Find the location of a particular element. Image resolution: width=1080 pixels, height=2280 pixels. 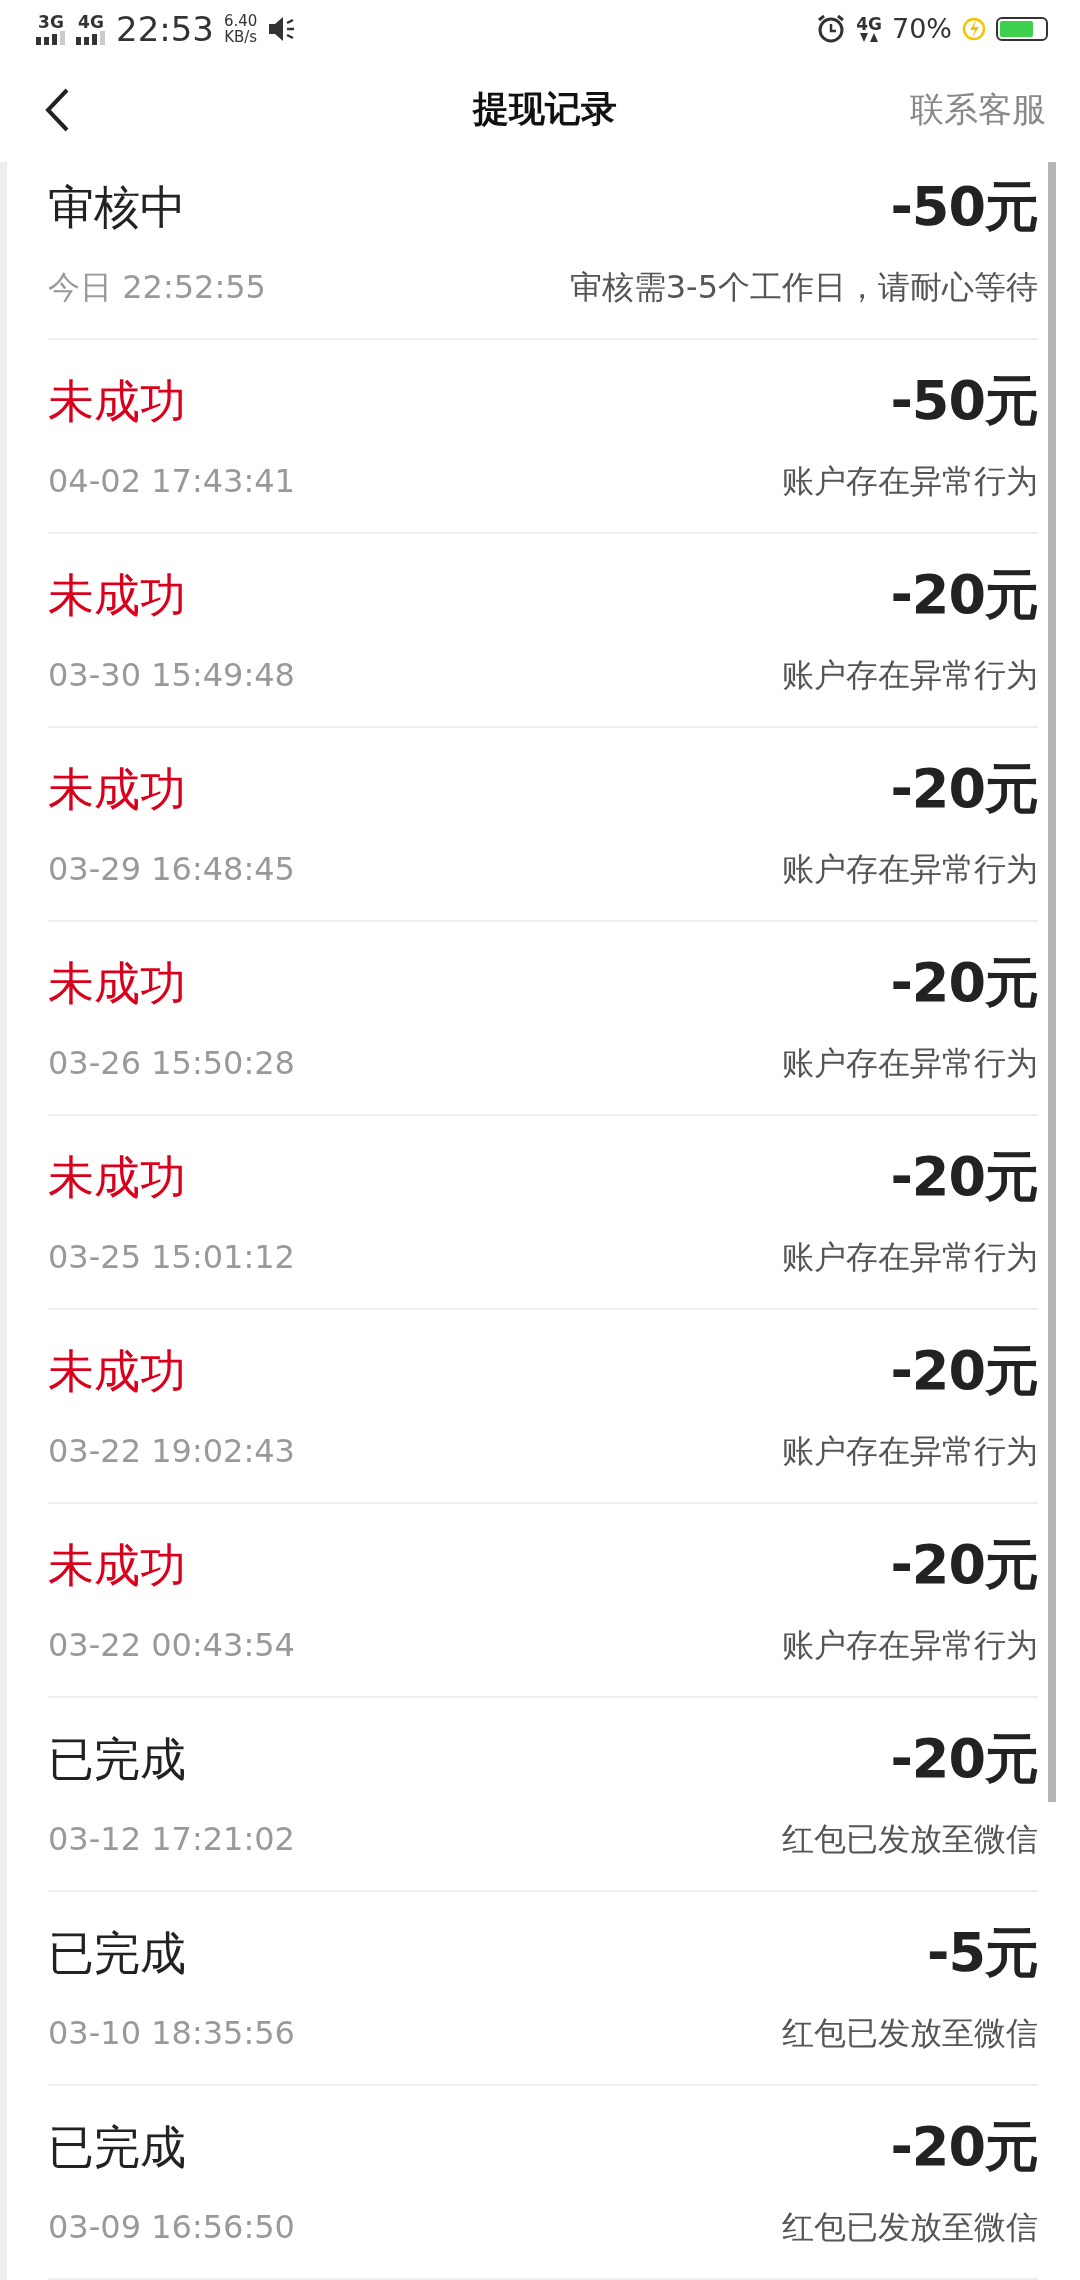

network-speed: 6.40 is located at coordinates (241, 20).